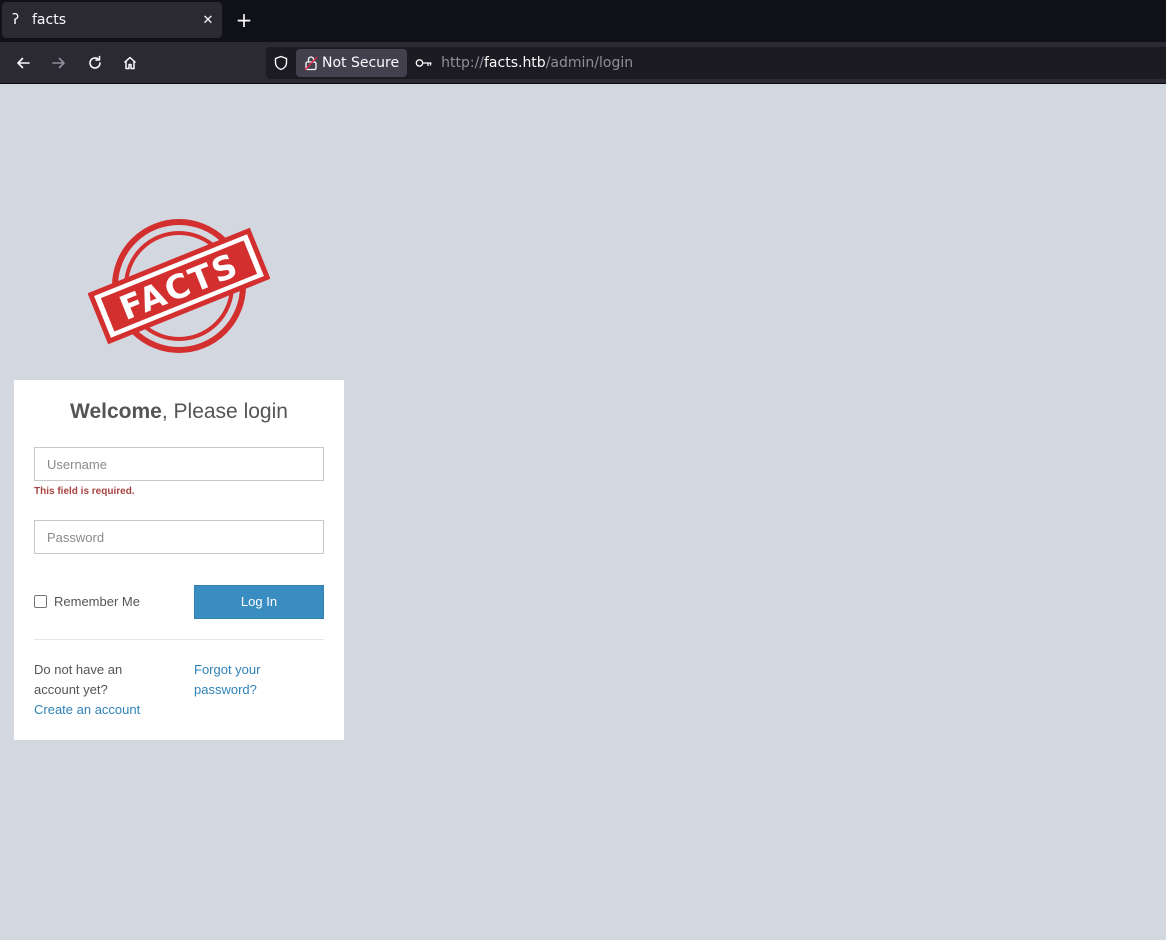  What do you see at coordinates (78, 679) in the screenshot?
I see `no-account-text: Do not have an account yet?` at bounding box center [78, 679].